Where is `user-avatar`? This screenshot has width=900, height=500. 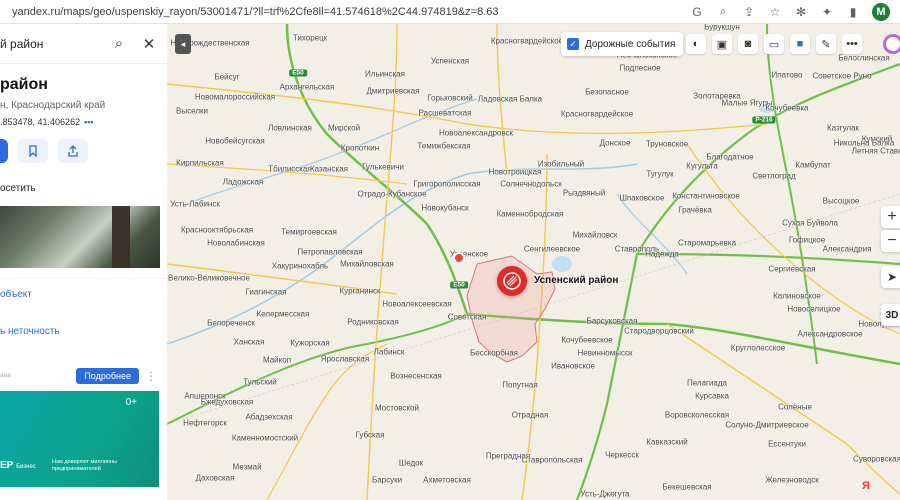
user-avatar is located at coordinates (891, 44).